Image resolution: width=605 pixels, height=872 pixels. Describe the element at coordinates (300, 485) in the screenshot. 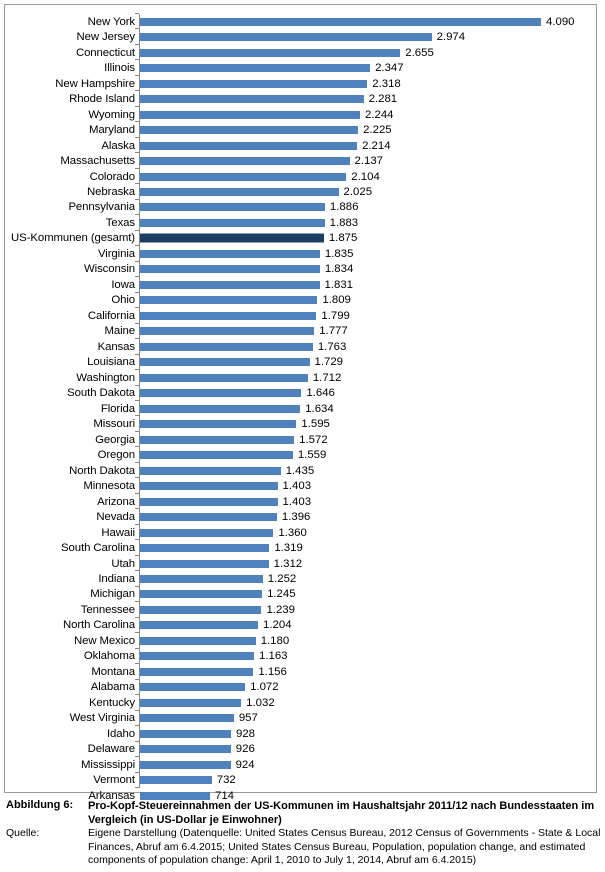

I see `bar-row: Minnesota 1.403` at that location.